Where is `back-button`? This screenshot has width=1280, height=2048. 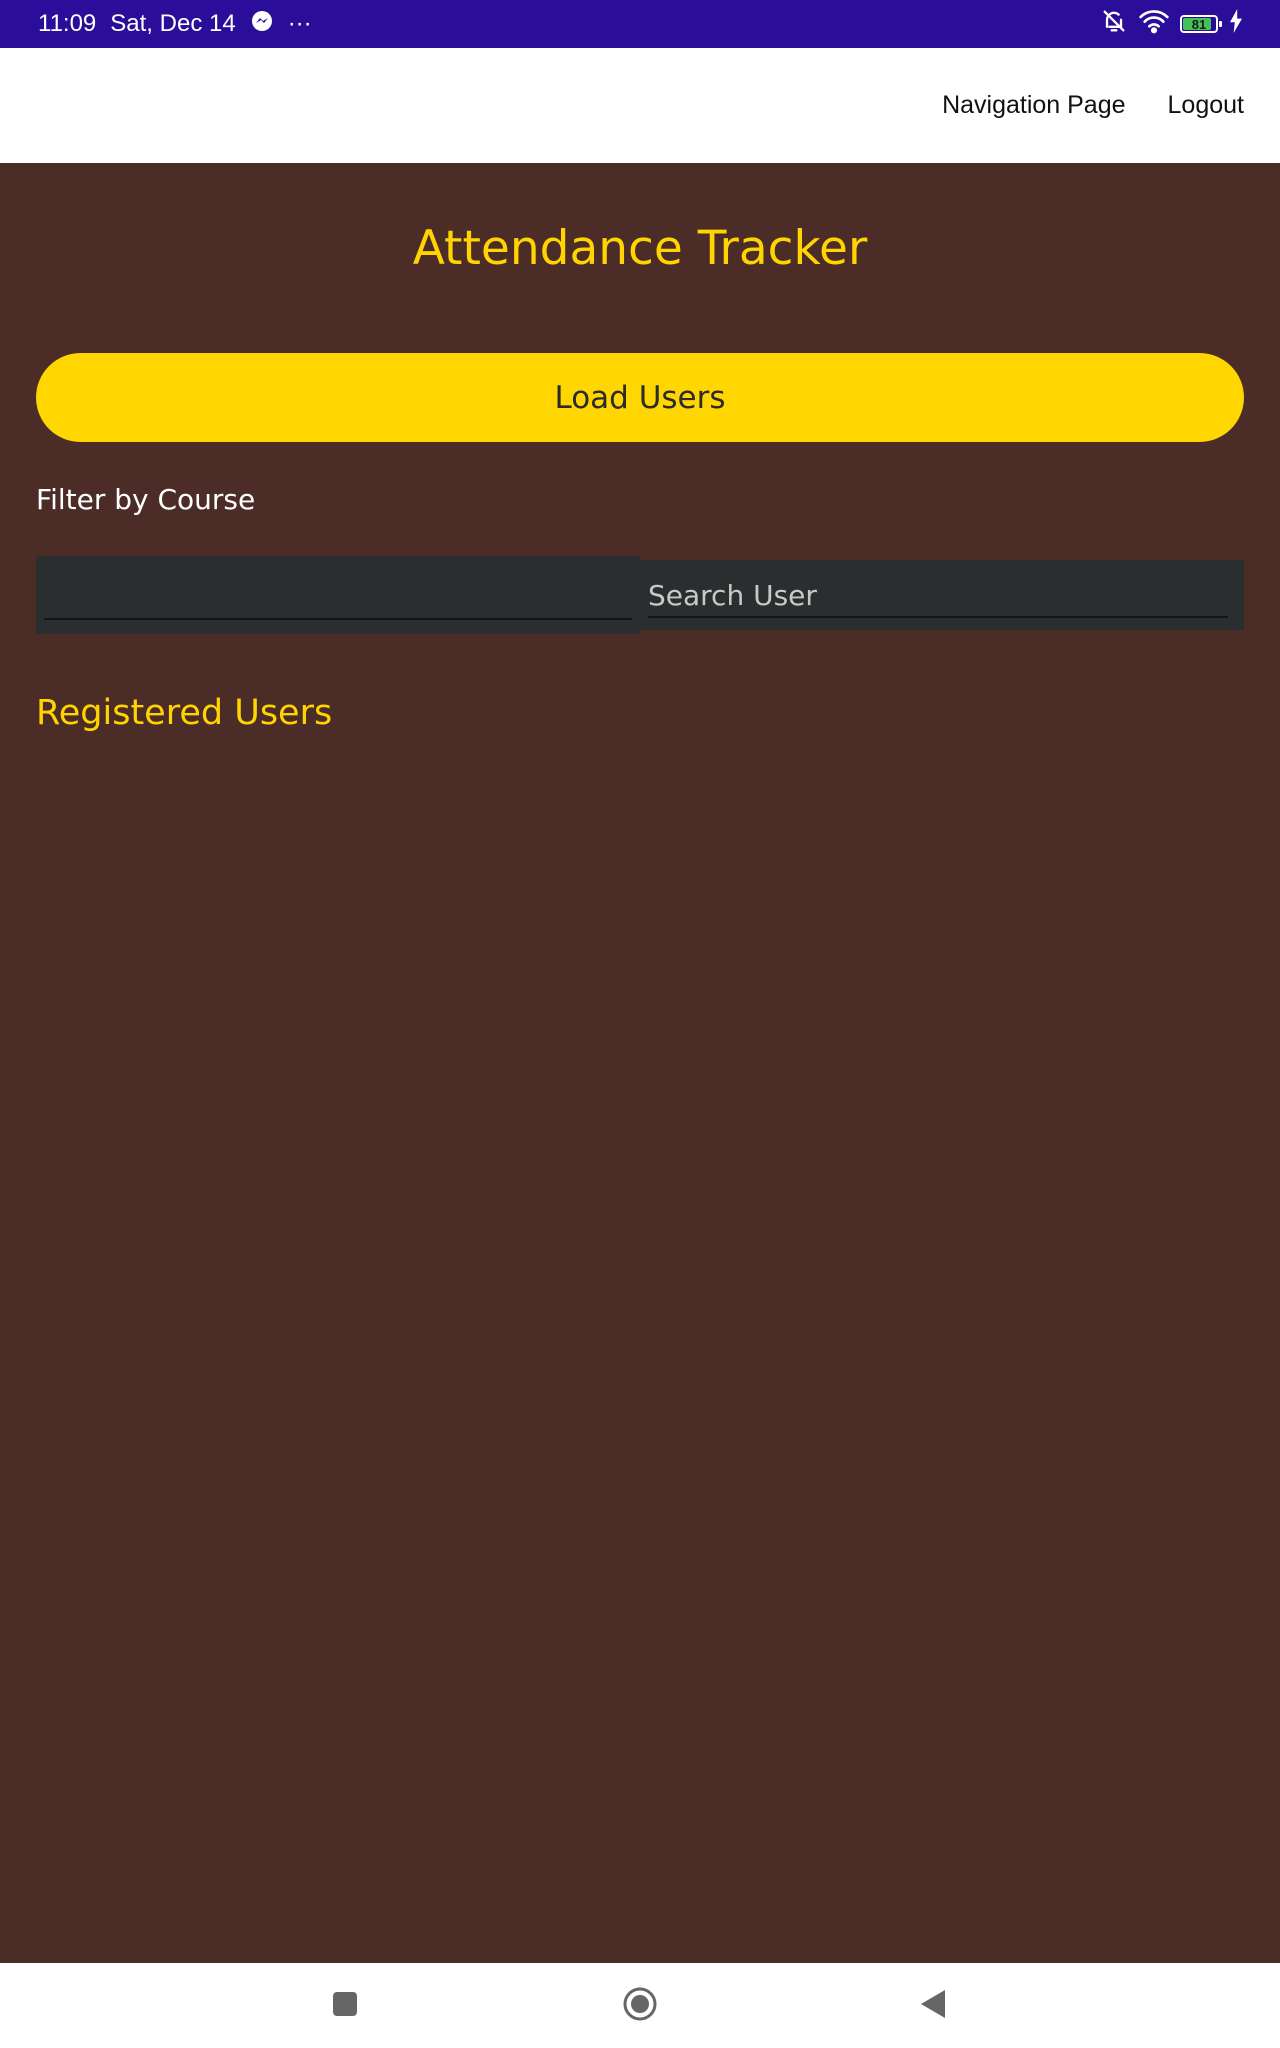 back-button is located at coordinates (933, 2005).